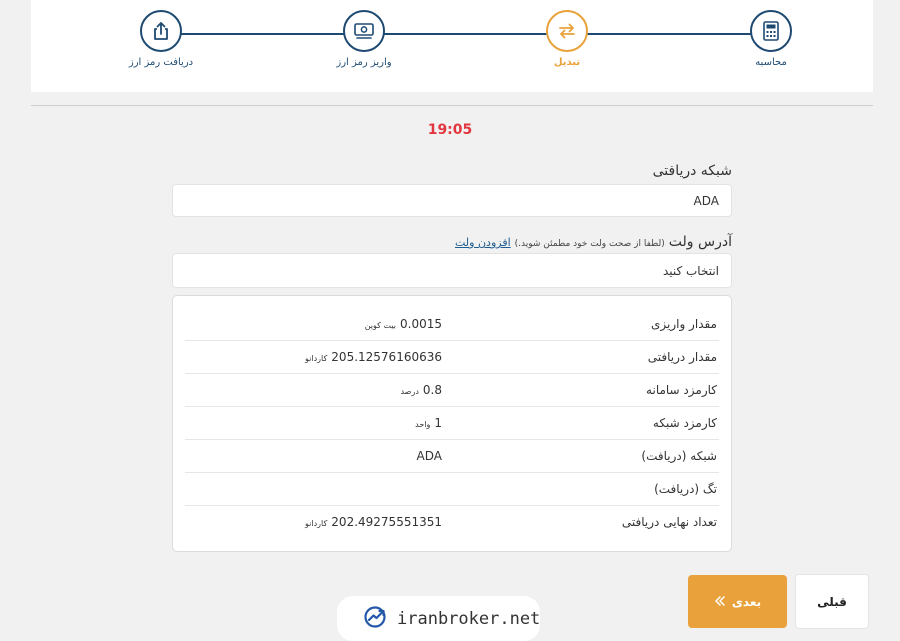 The height and width of the screenshot is (641, 900). I want to click on wallet-placeholder: انتخاب کنید, so click(690, 270).